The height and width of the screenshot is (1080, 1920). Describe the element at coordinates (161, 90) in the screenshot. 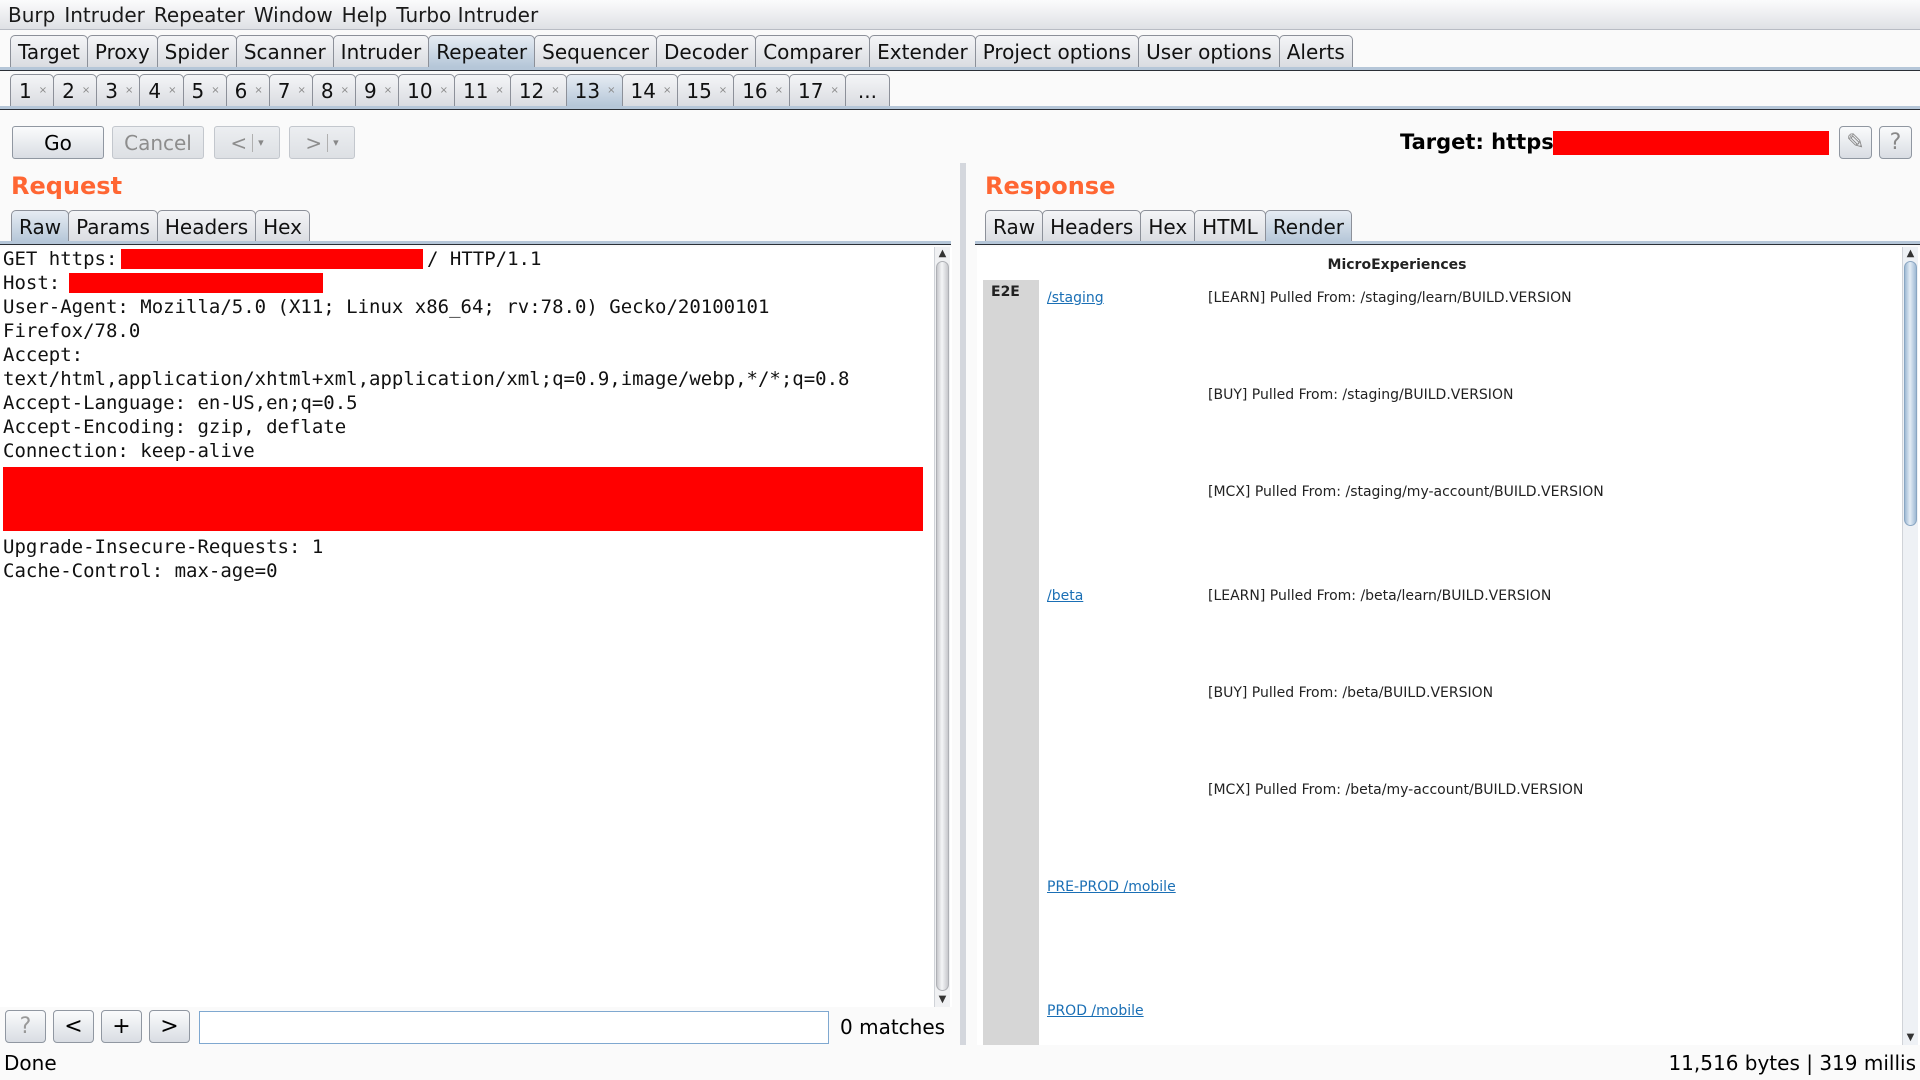

I see `repeater-tab-4: 4 ×` at that location.